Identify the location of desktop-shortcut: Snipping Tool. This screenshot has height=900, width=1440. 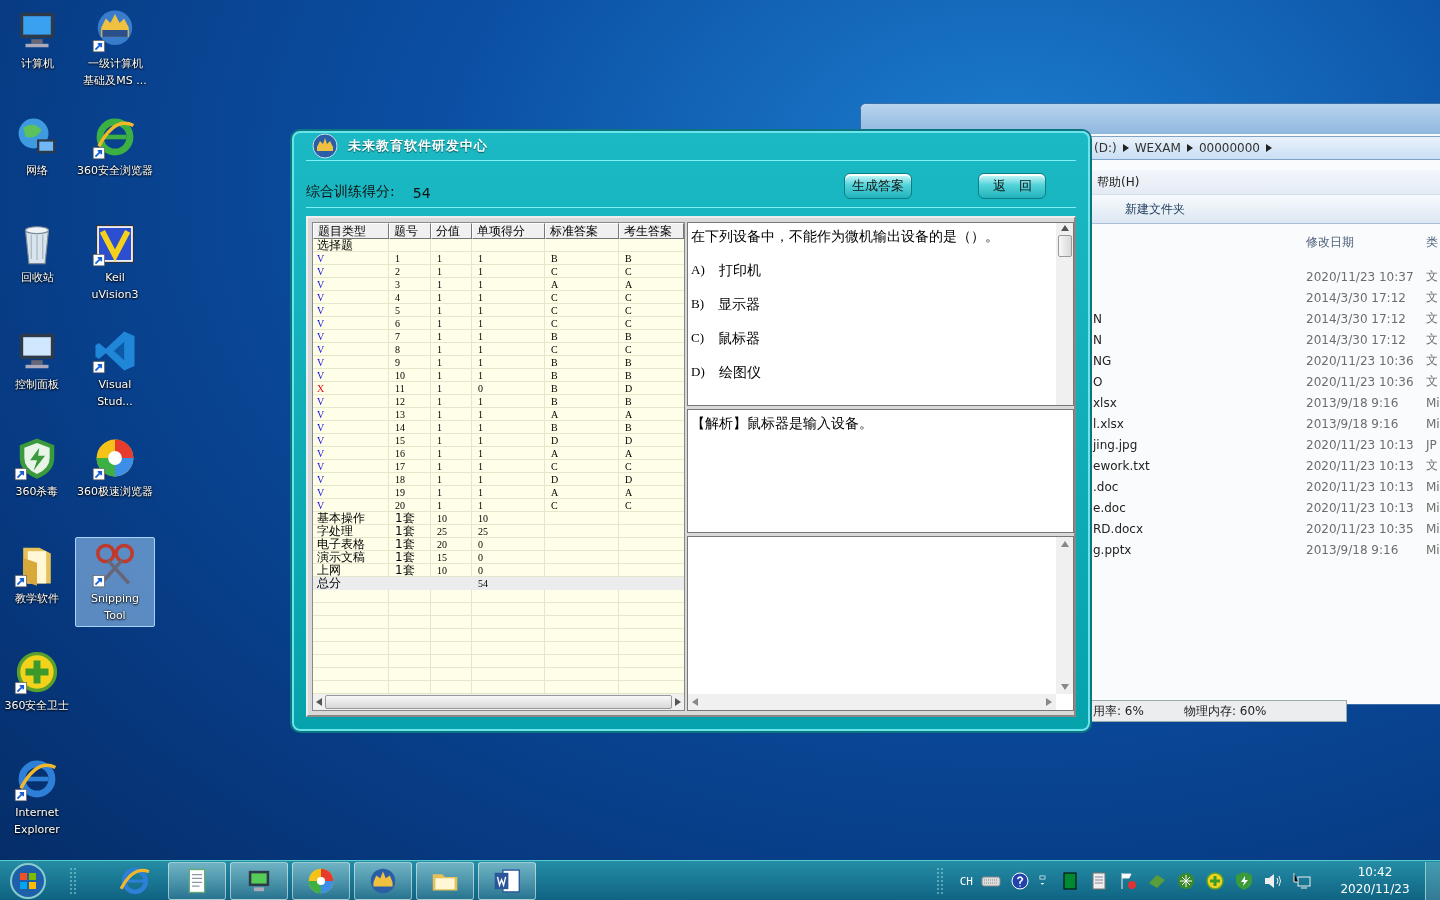
(115, 582).